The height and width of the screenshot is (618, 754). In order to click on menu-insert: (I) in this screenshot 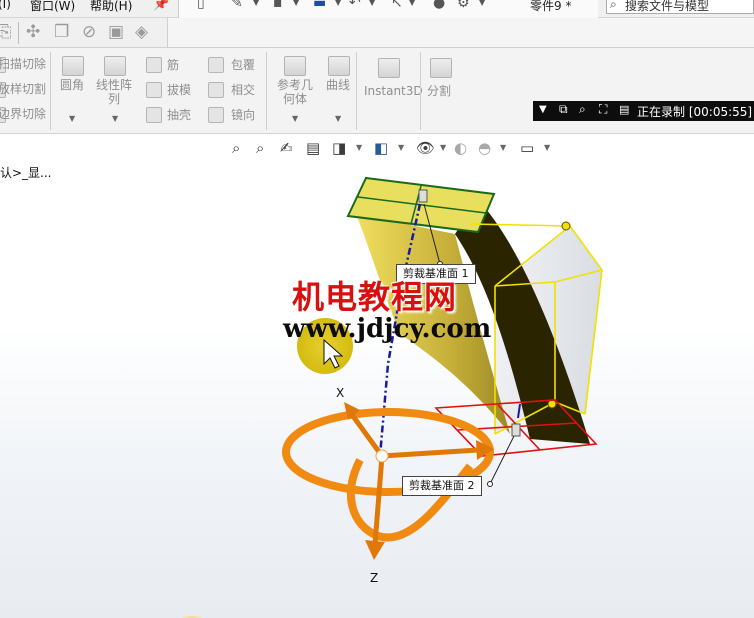, I will do `click(5, 5)`.